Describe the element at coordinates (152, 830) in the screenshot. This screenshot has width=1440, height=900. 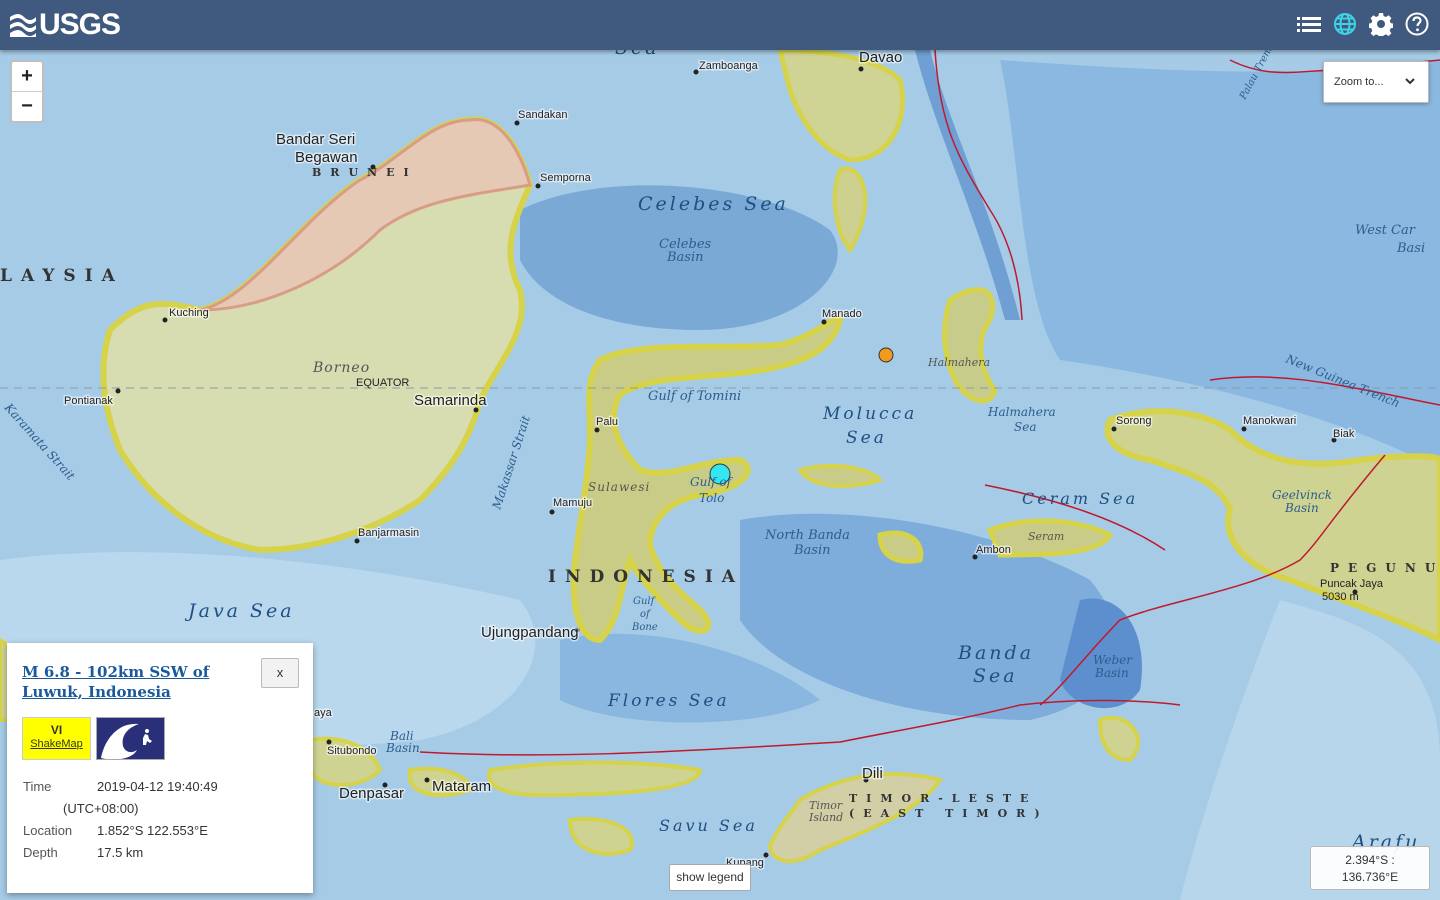
I see `location-value: 1.852°S 122.553°E` at that location.